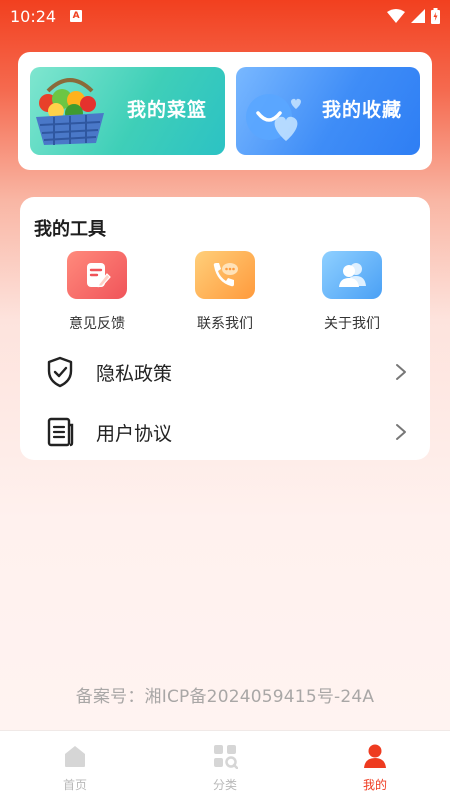 This screenshot has height=800, width=450. Describe the element at coordinates (418, 16) in the screenshot. I see `signal-icon` at that location.